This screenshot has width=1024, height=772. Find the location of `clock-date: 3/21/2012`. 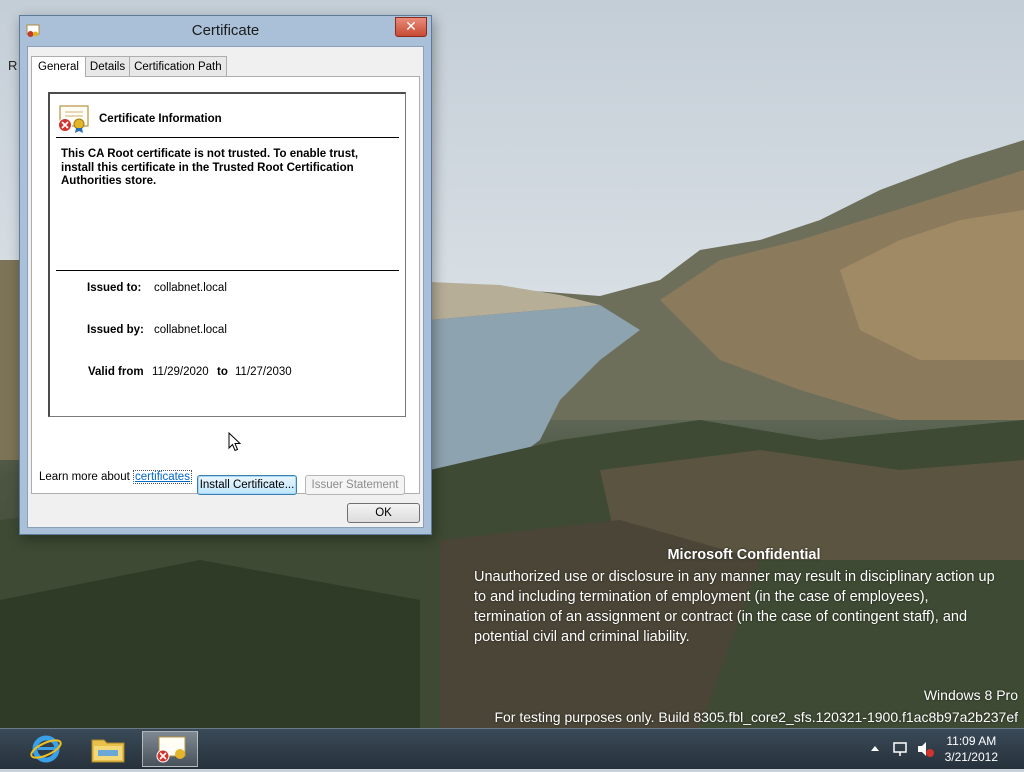

clock-date: 3/21/2012 is located at coordinates (971, 757).